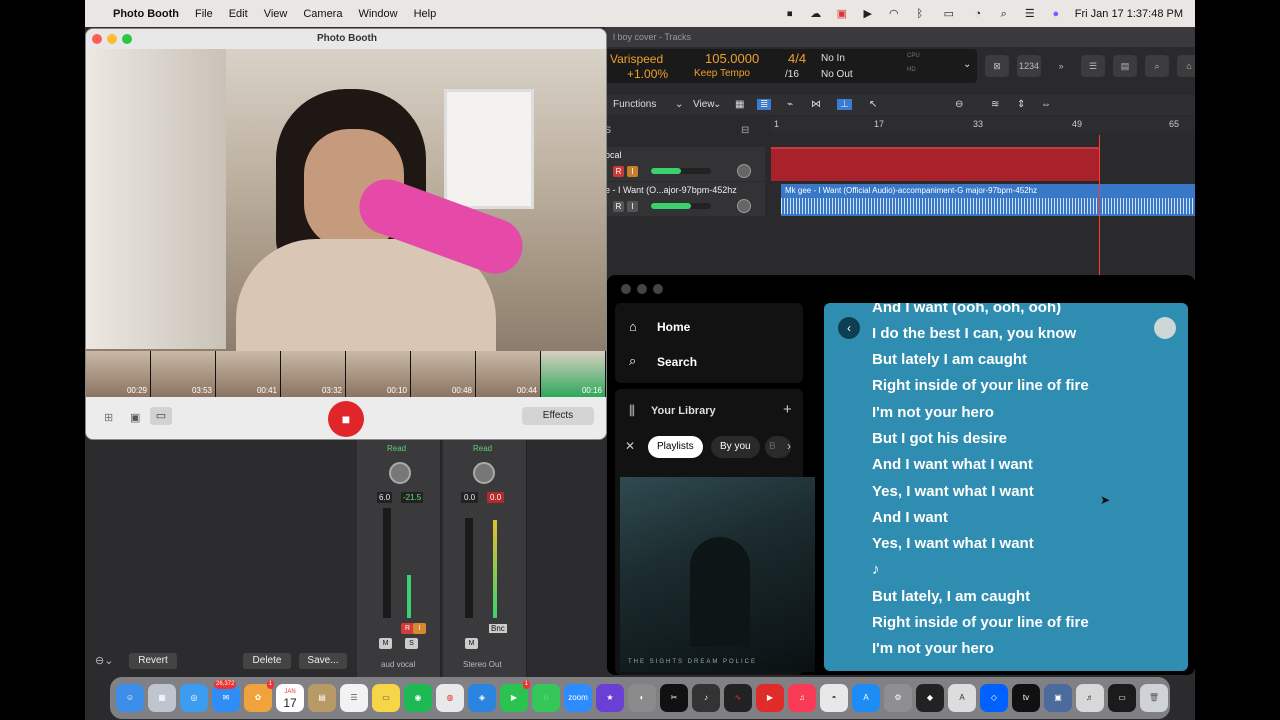 This screenshot has width=1280, height=720. Describe the element at coordinates (248, 374) in the screenshot. I see `thumbnail: 00:41` at that location.